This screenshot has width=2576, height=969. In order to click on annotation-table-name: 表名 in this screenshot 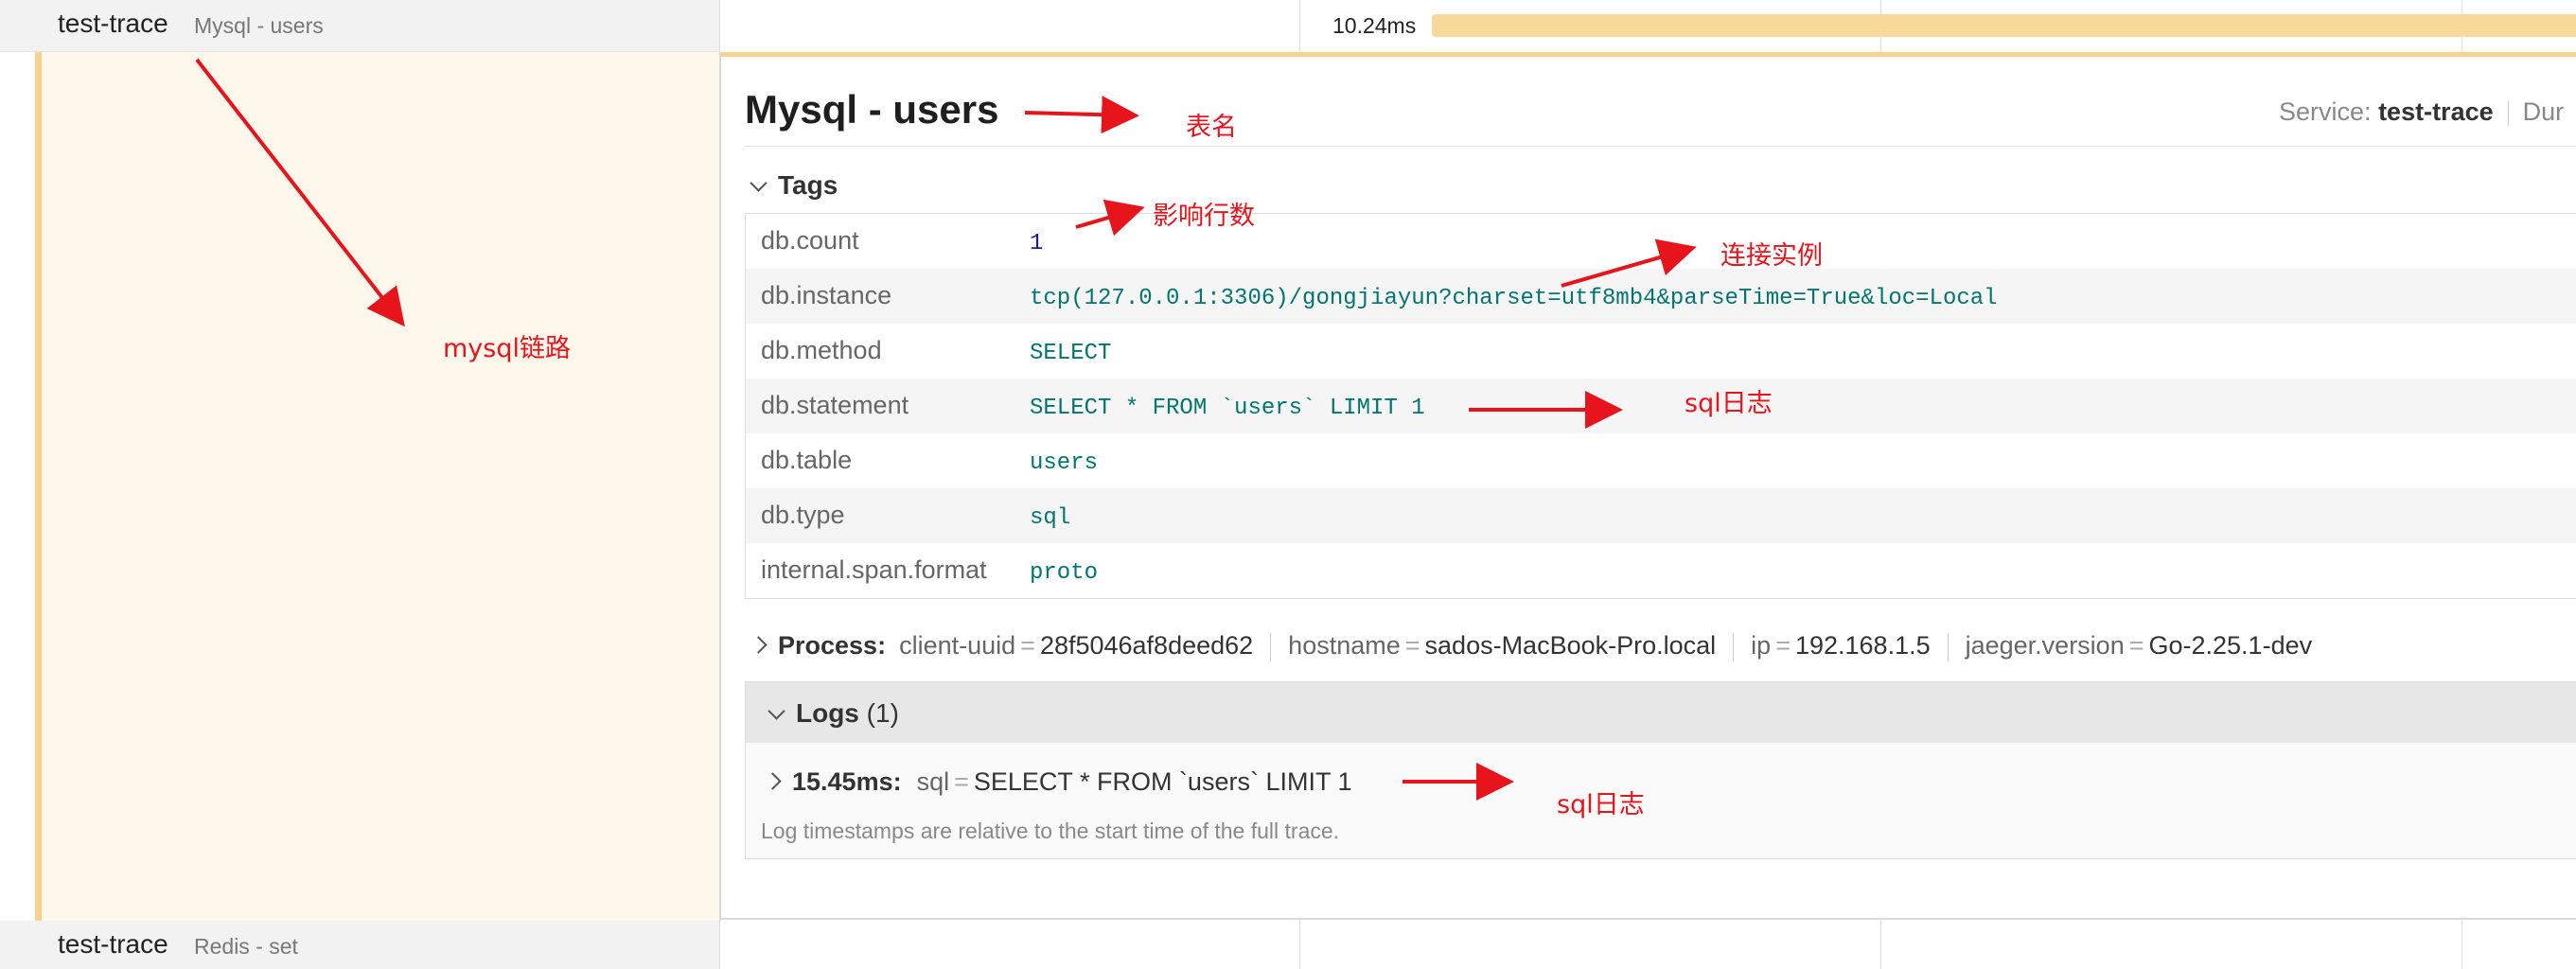, I will do `click(1211, 127)`.